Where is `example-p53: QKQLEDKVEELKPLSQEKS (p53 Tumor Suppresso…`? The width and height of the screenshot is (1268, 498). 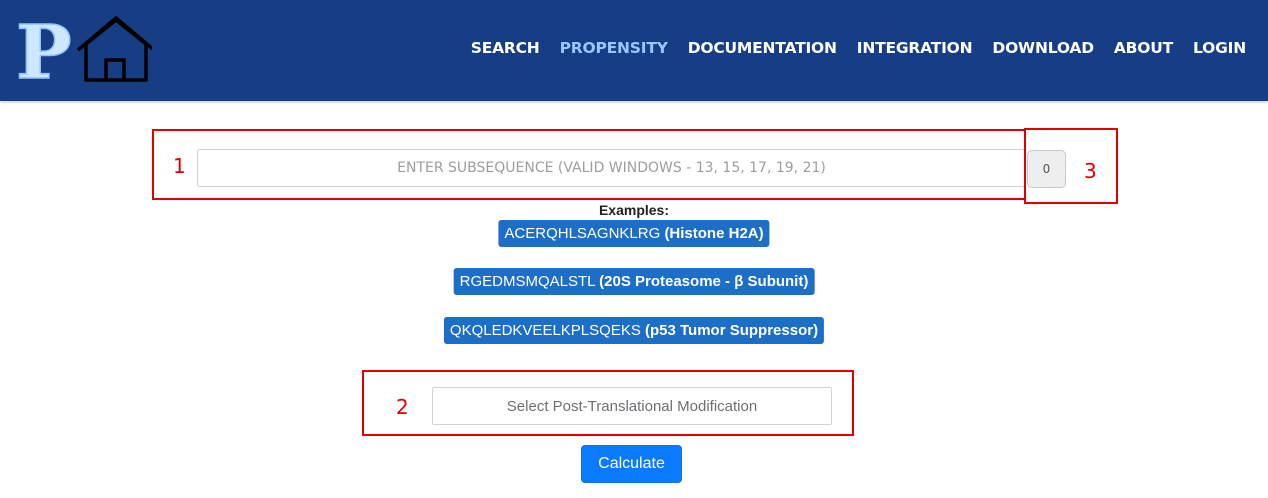
example-p53: QKQLEDKVEELKPLSQEKS (p53 Tumor Suppresso… is located at coordinates (634, 330).